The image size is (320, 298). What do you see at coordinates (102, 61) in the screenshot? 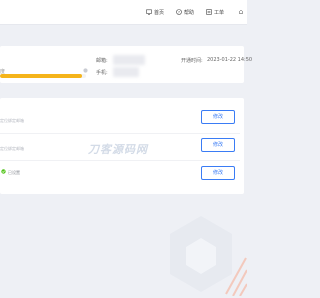
I see `email-label: 邮箱:` at bounding box center [102, 61].